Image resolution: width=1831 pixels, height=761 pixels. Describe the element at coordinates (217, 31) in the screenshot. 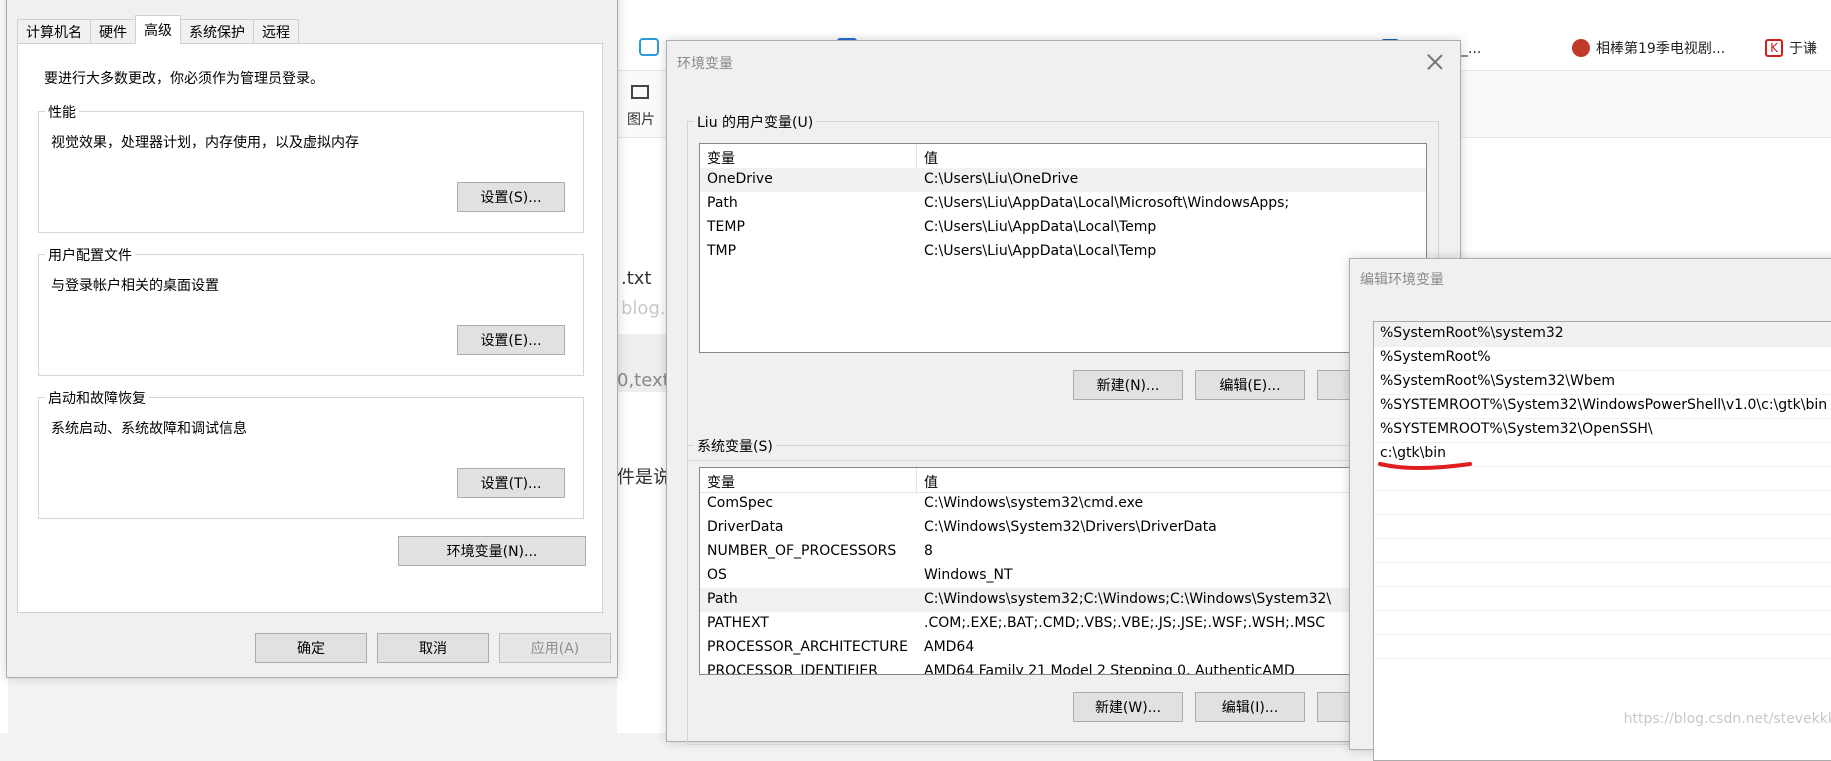

I see `tab-system-protection: 系统保护` at that location.